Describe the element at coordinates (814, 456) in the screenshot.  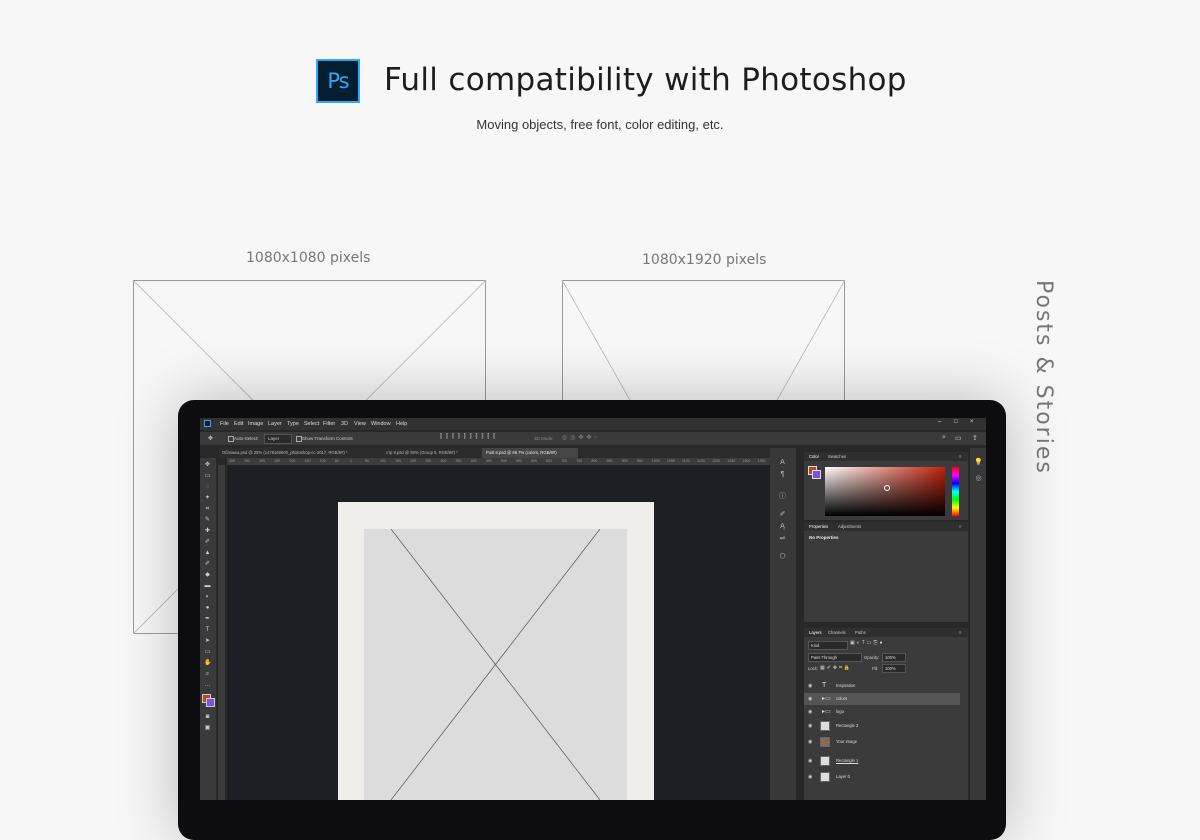
I see `tab-color: Color` at that location.